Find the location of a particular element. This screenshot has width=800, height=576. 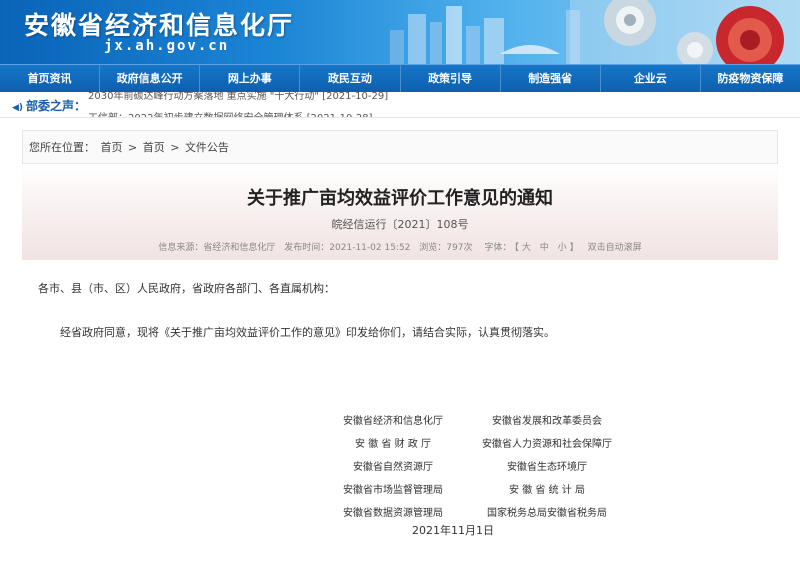

meta-views: 浏览：797次 is located at coordinates (446, 248).